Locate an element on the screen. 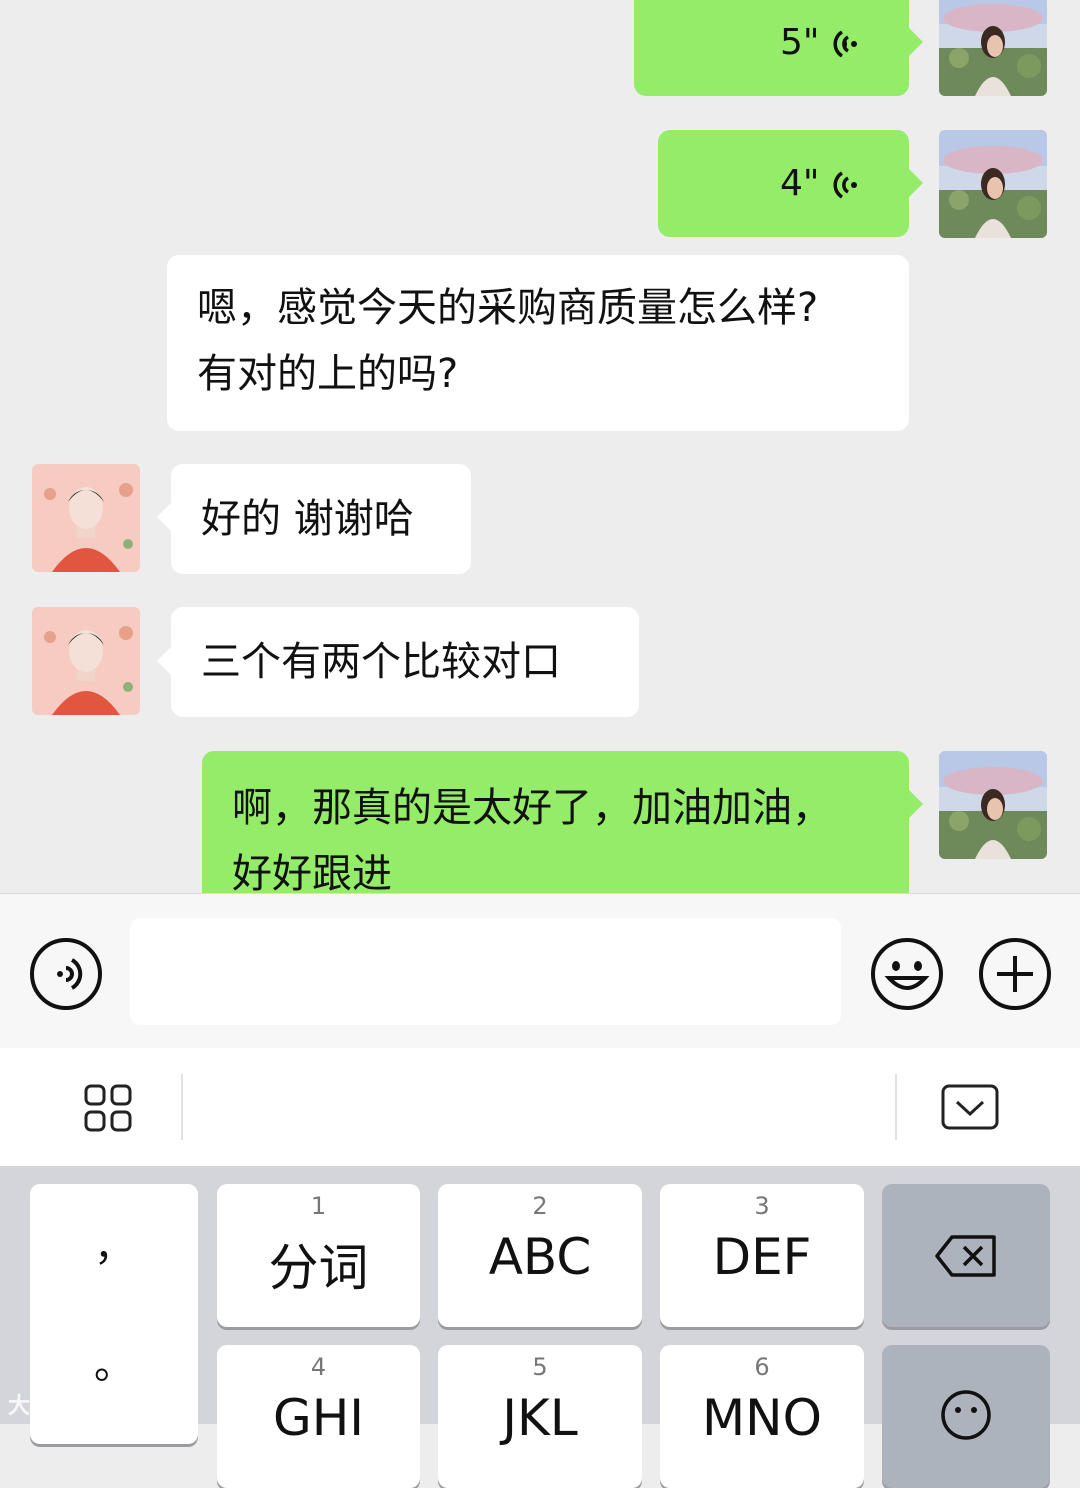  key-label: DEF is located at coordinates (762, 1257).